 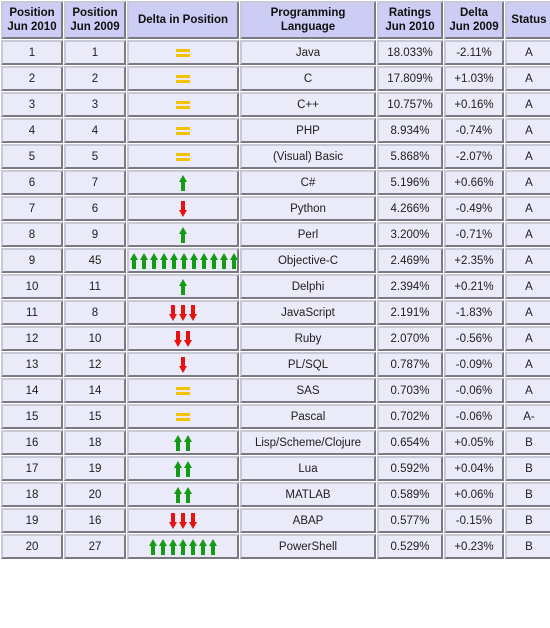 What do you see at coordinates (32, 20) in the screenshot?
I see `column-header-position-new: Position Jun 2010` at bounding box center [32, 20].